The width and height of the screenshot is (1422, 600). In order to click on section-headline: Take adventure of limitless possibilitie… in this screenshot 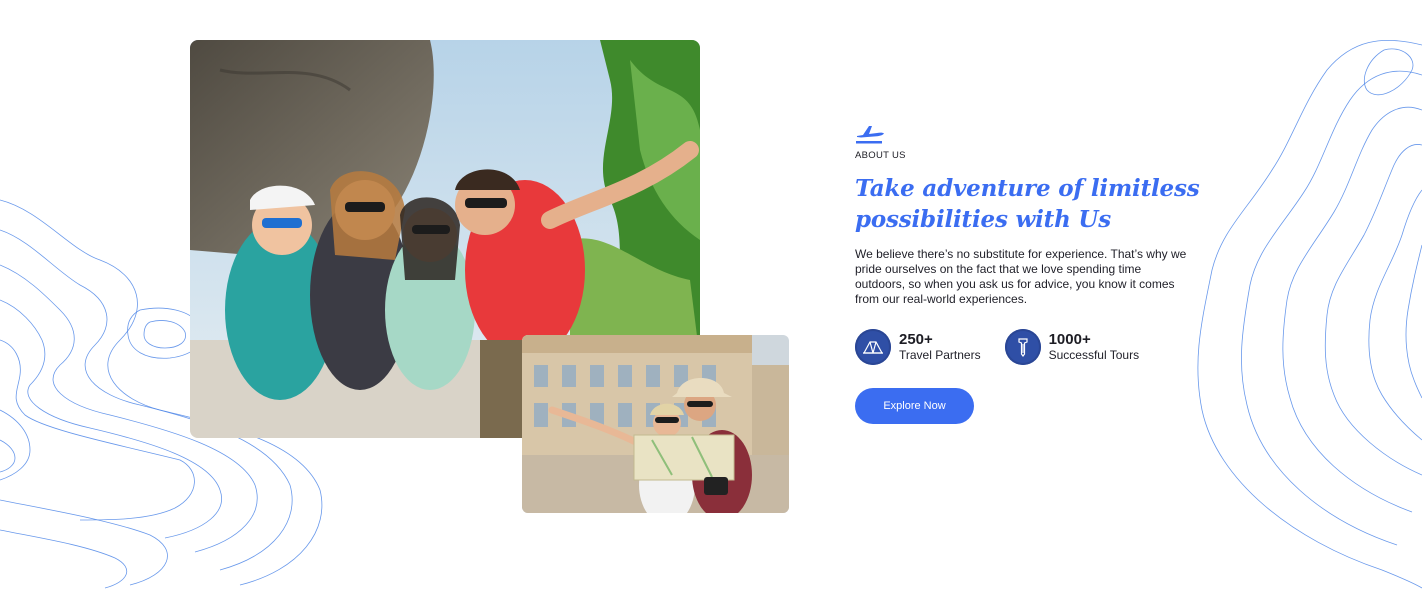, I will do `click(1027, 204)`.